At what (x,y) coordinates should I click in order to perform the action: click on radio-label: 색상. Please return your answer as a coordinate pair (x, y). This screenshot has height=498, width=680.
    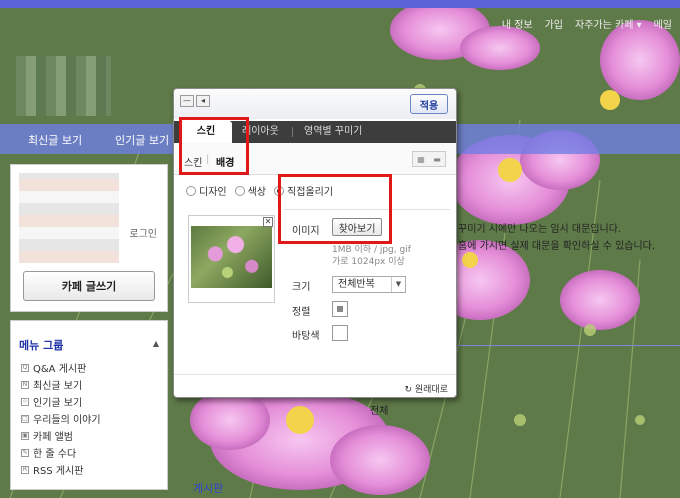
    Looking at the image, I should click on (257, 192).